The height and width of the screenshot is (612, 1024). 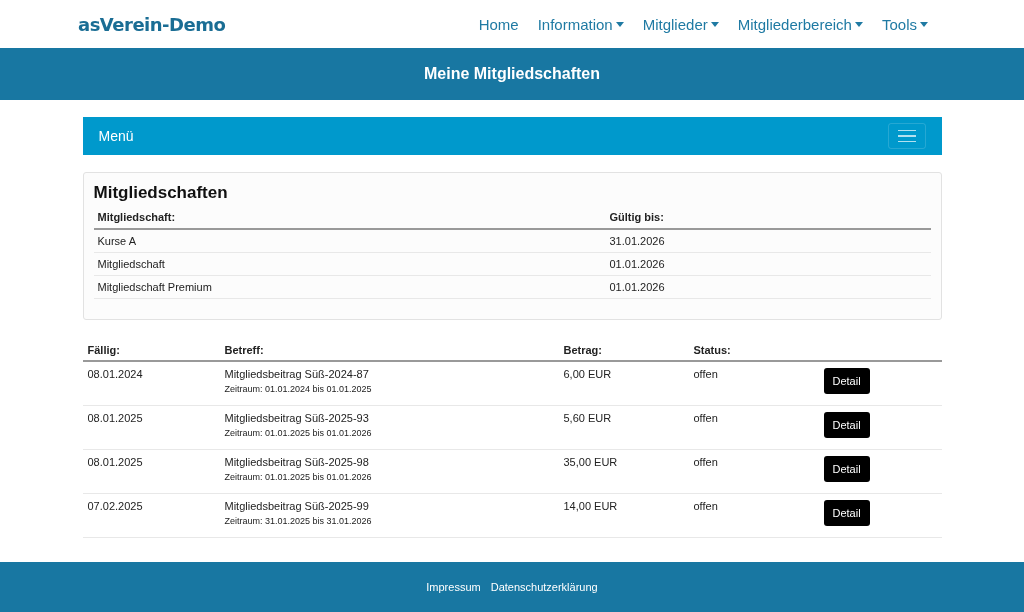 I want to click on nav-link: Mitgliederbereich, so click(x=800, y=24).